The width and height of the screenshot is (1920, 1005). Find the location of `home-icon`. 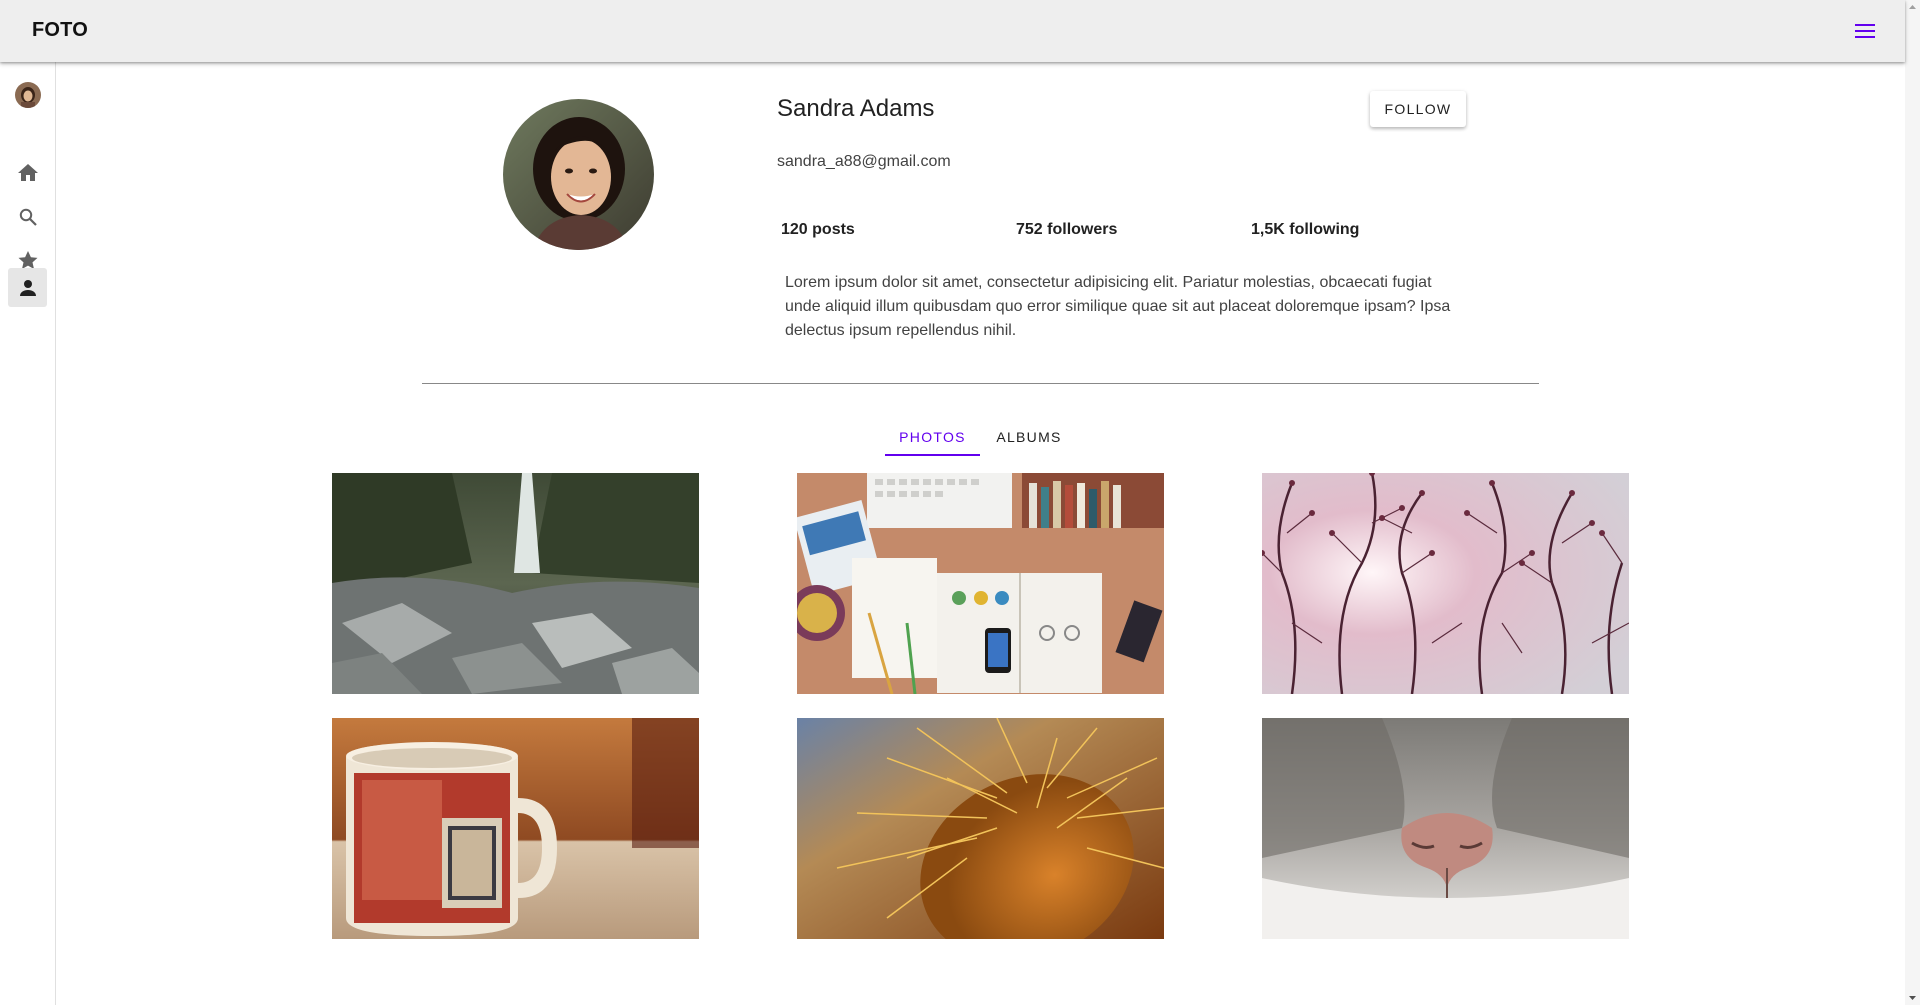

home-icon is located at coordinates (27, 172).